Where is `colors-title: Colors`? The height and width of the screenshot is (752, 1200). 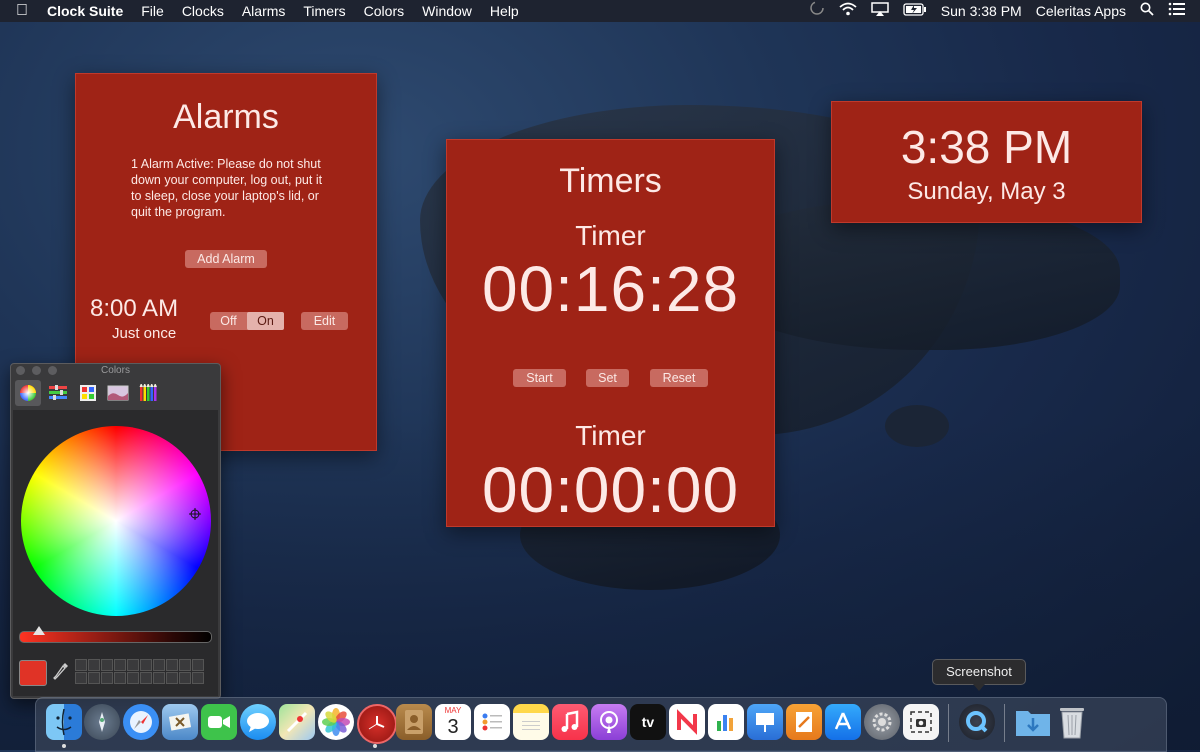 colors-title: Colors is located at coordinates (115, 370).